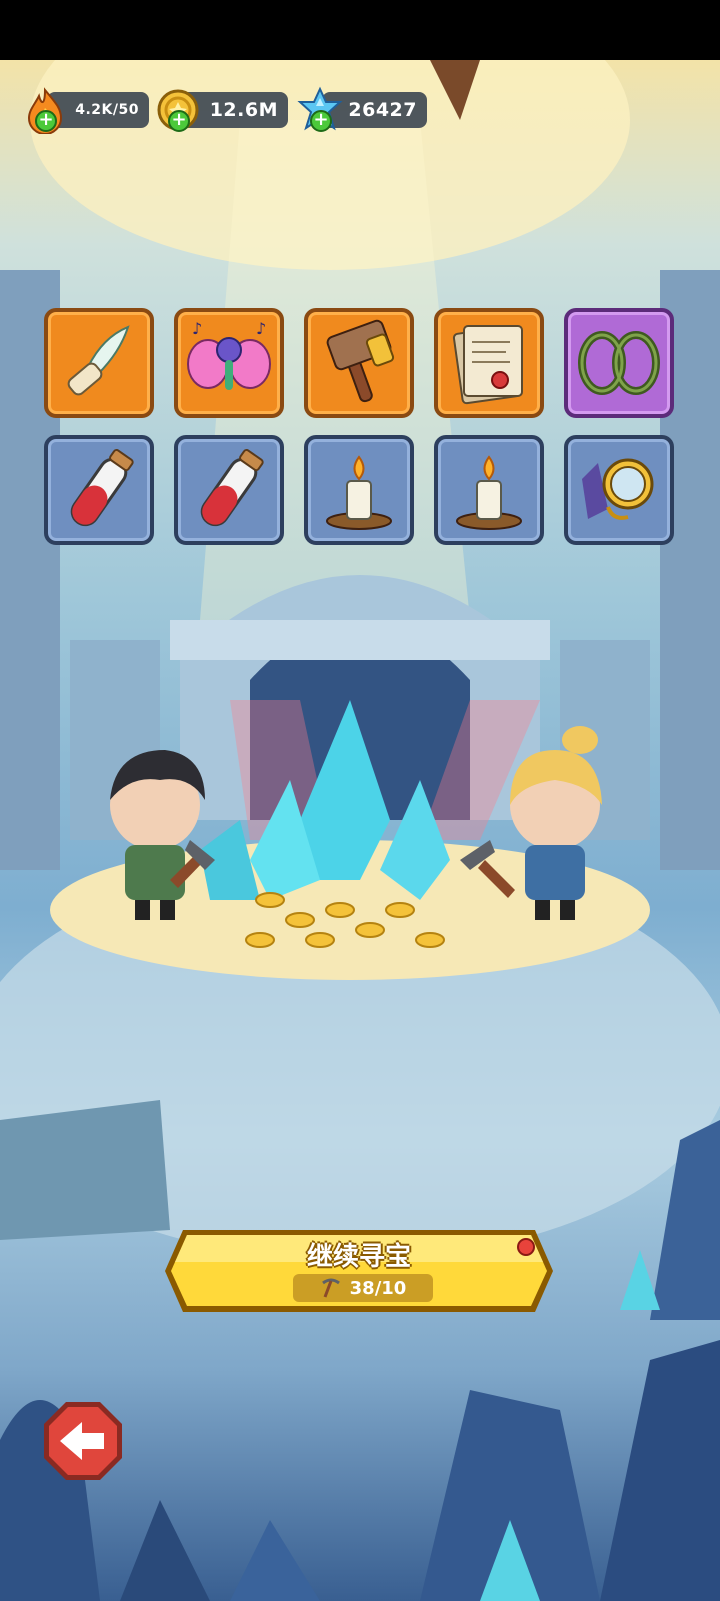 This screenshot has height=1601, width=720. What do you see at coordinates (98, 360) in the screenshot?
I see `feather-quill-icon` at bounding box center [98, 360].